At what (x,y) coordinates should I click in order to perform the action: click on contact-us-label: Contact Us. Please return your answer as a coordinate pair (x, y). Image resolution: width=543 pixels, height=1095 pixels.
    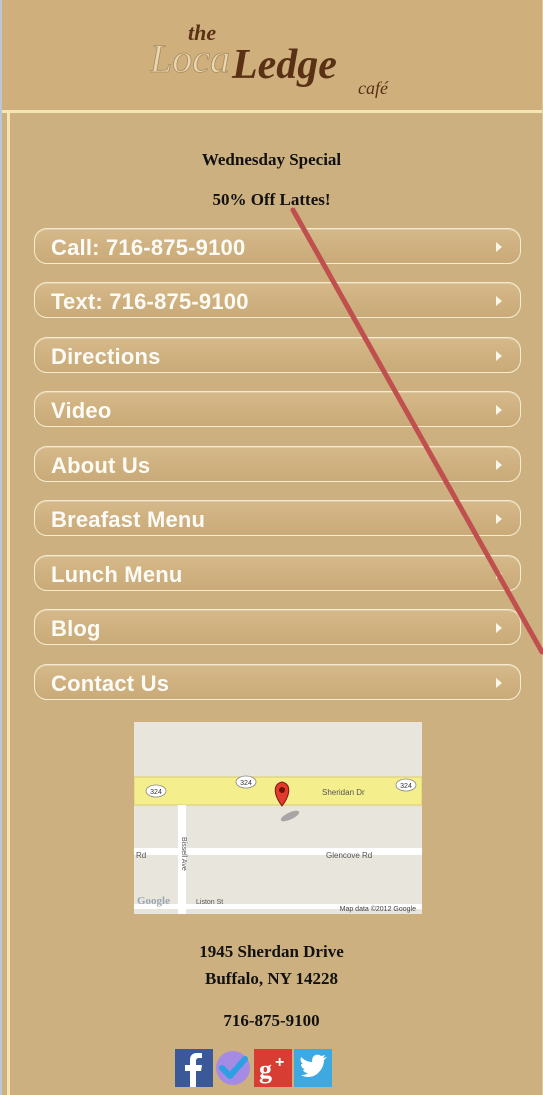
    Looking at the image, I should click on (110, 683).